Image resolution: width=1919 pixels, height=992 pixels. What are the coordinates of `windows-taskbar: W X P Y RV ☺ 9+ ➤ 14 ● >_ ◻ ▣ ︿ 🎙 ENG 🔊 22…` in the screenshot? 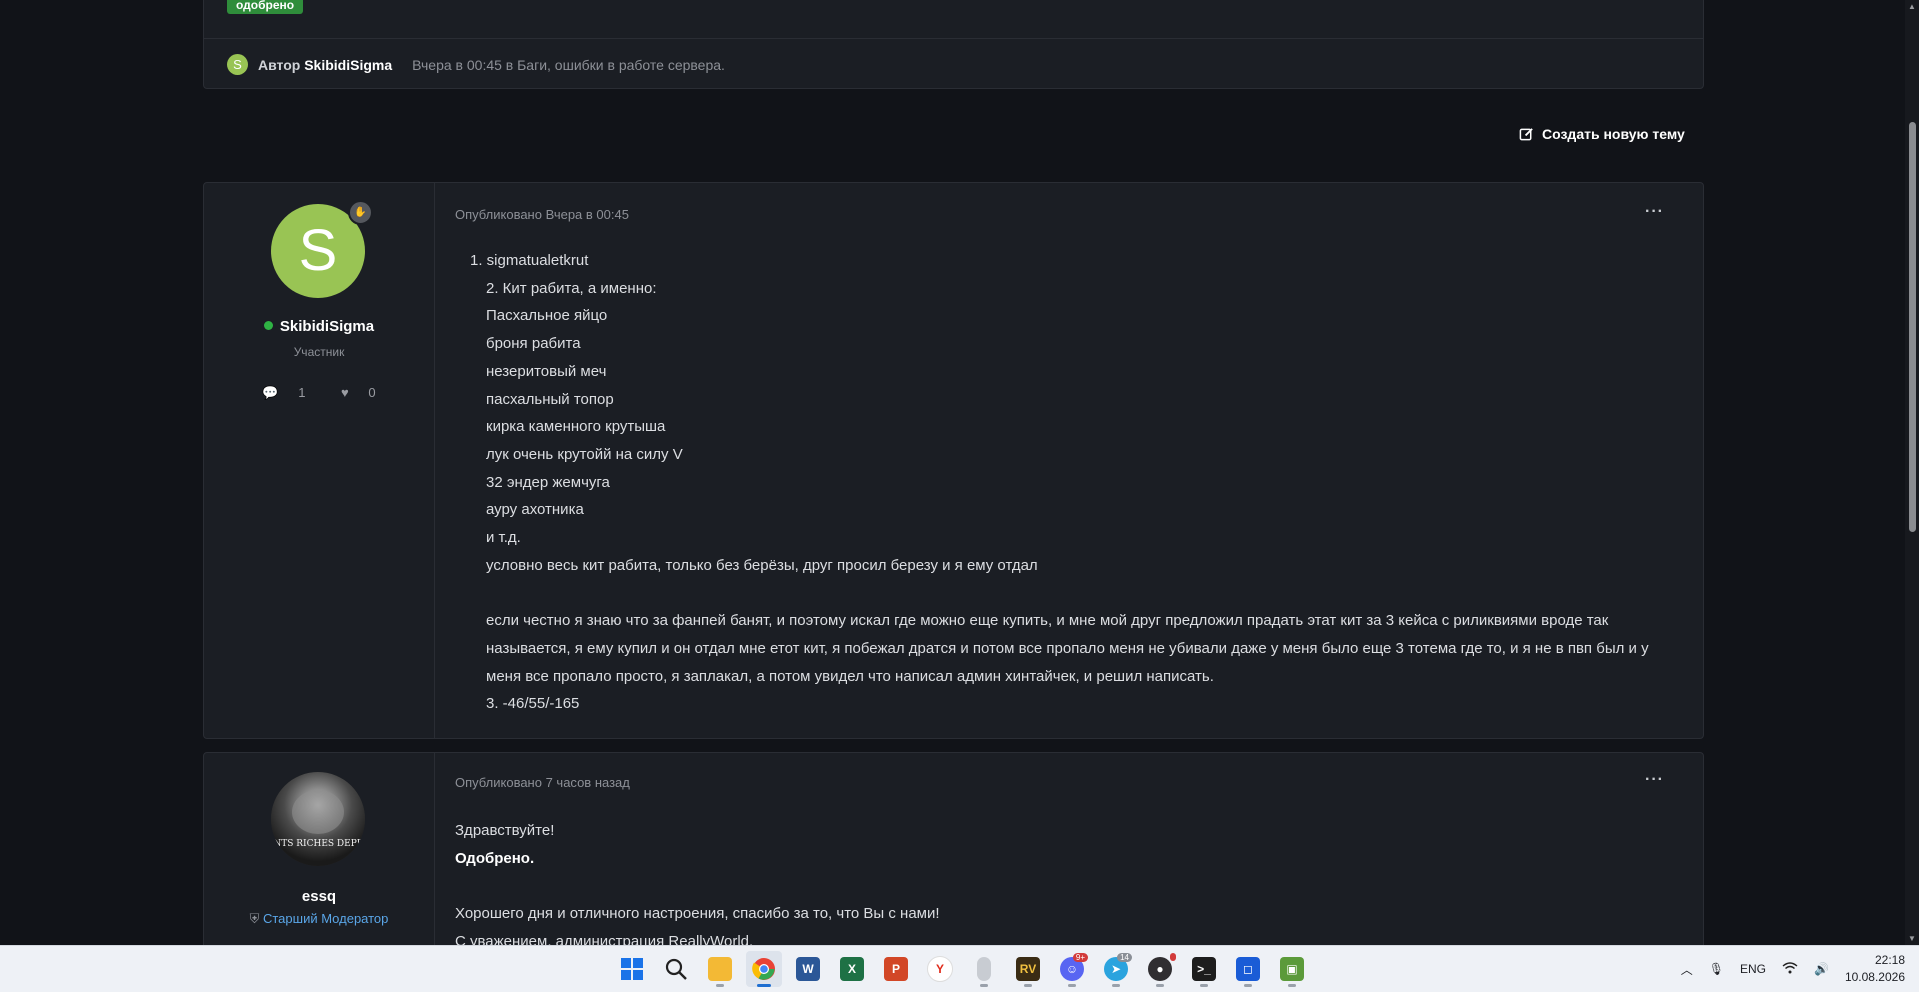 It's located at (959, 968).